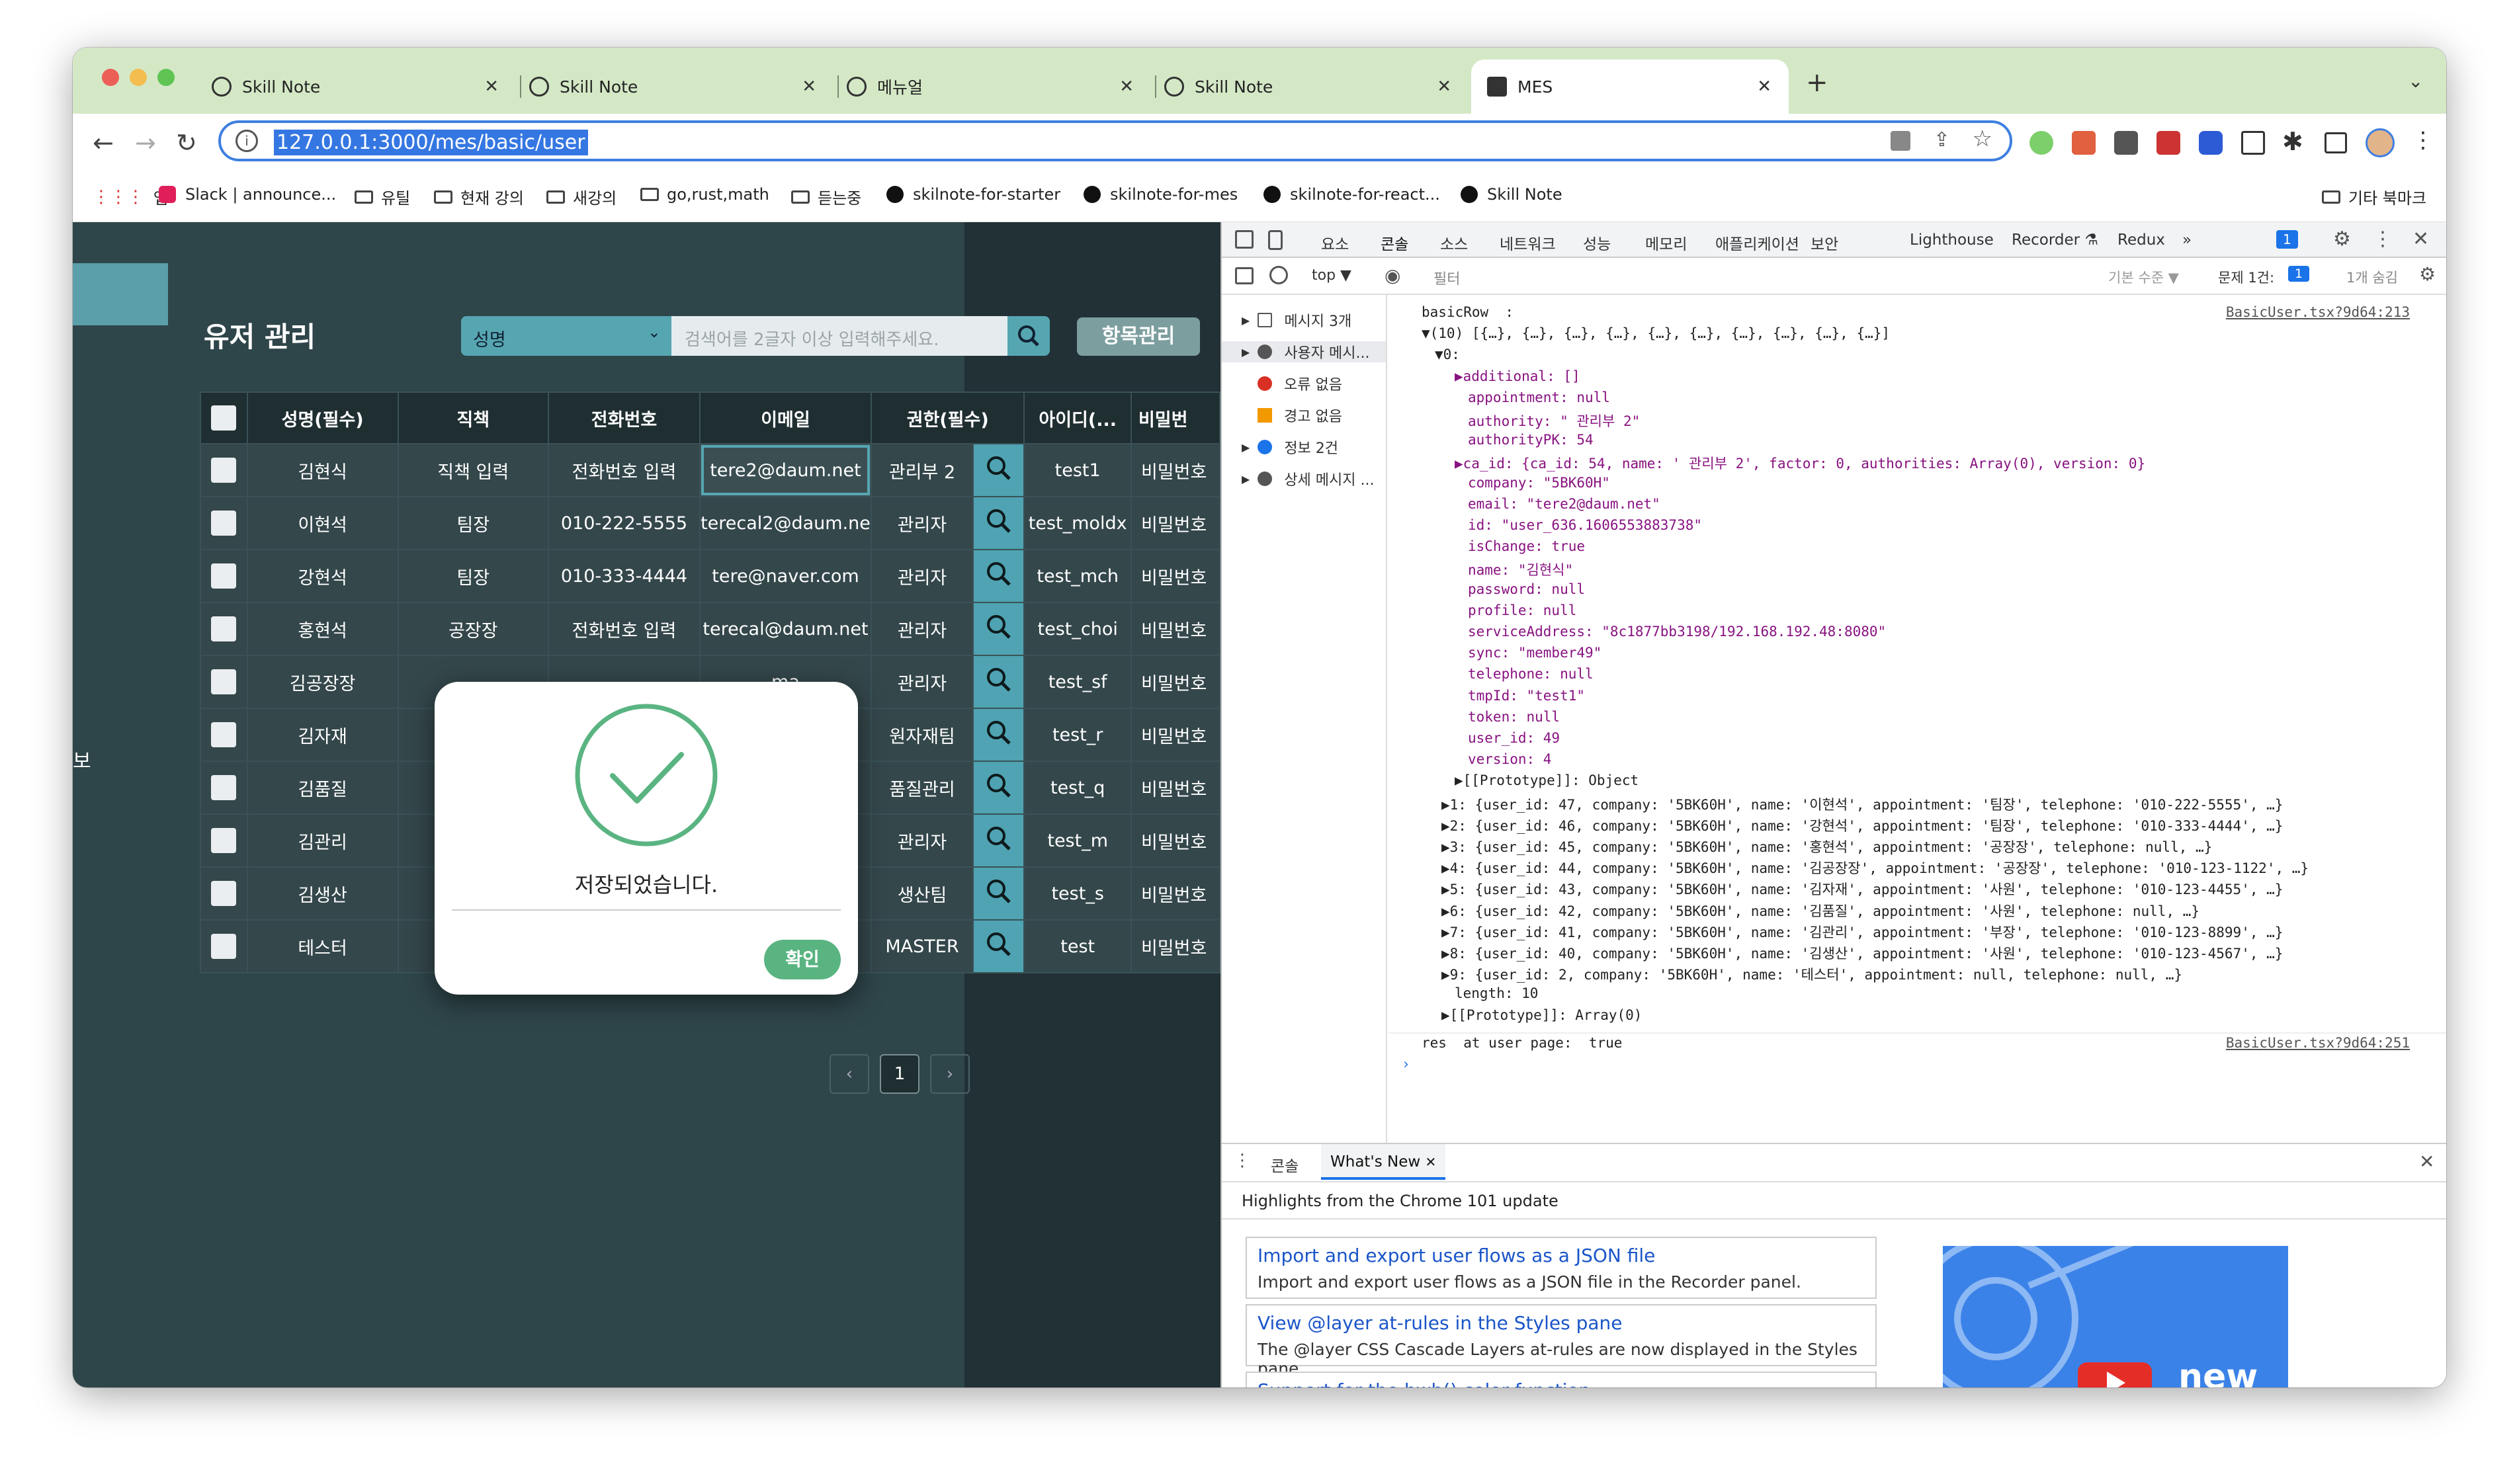  What do you see at coordinates (2383, 239) in the screenshot?
I see `more-options-icon: ⋮` at bounding box center [2383, 239].